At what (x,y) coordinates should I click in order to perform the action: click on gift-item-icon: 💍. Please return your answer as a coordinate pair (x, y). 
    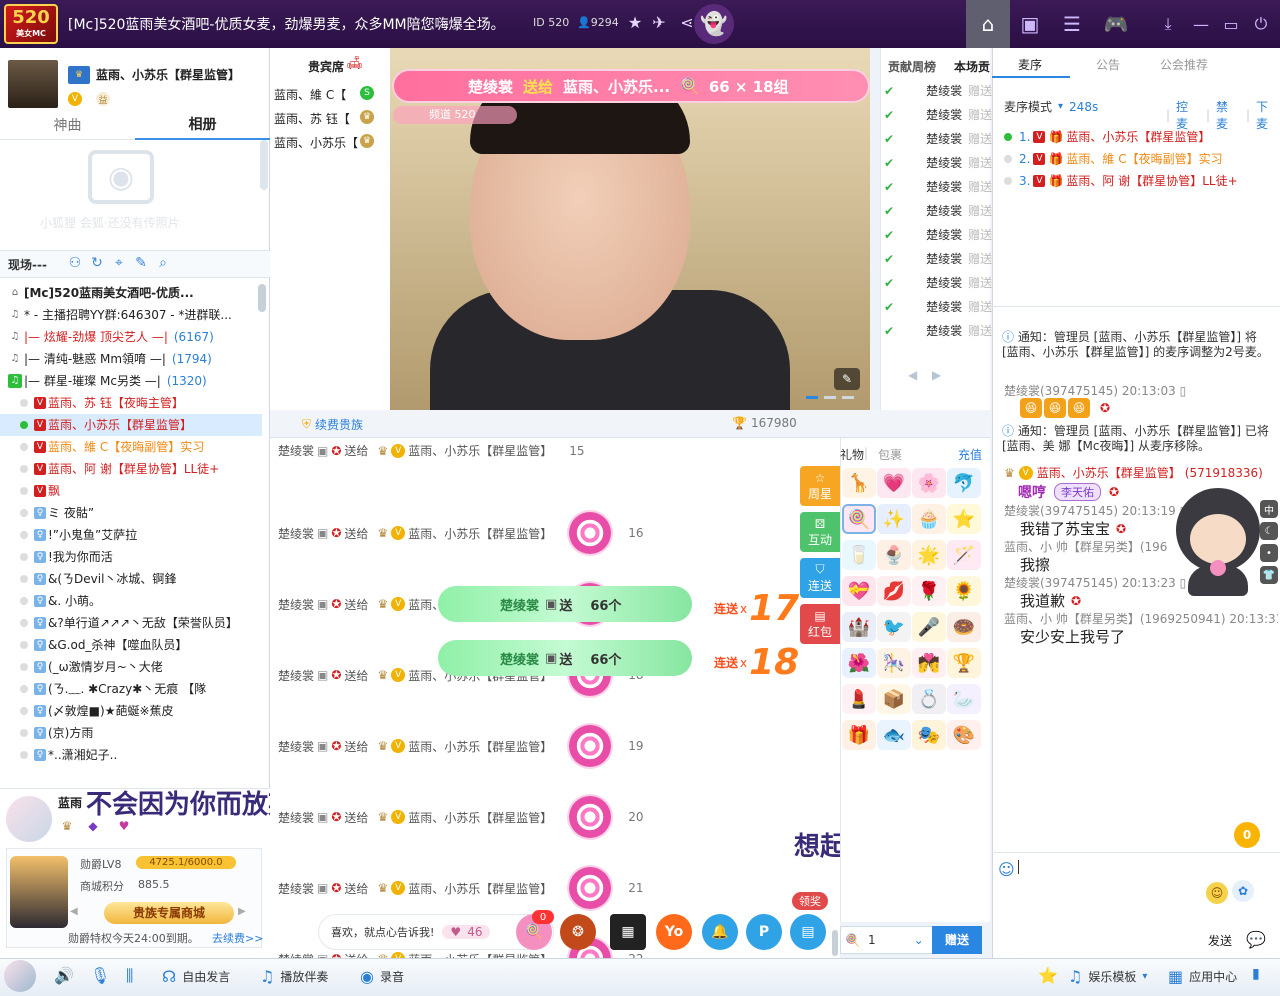
    Looking at the image, I should click on (929, 699).